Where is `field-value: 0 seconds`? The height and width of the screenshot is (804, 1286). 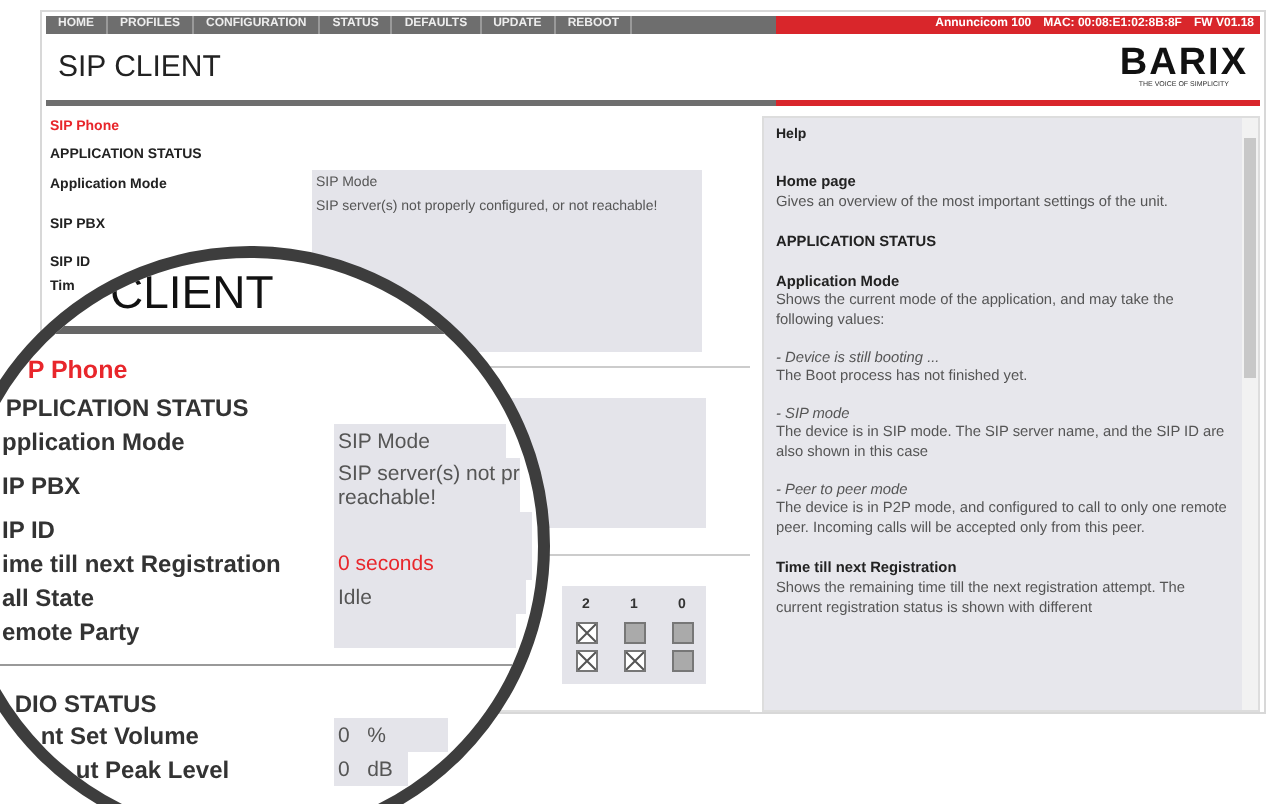 field-value: 0 seconds is located at coordinates (433, 563).